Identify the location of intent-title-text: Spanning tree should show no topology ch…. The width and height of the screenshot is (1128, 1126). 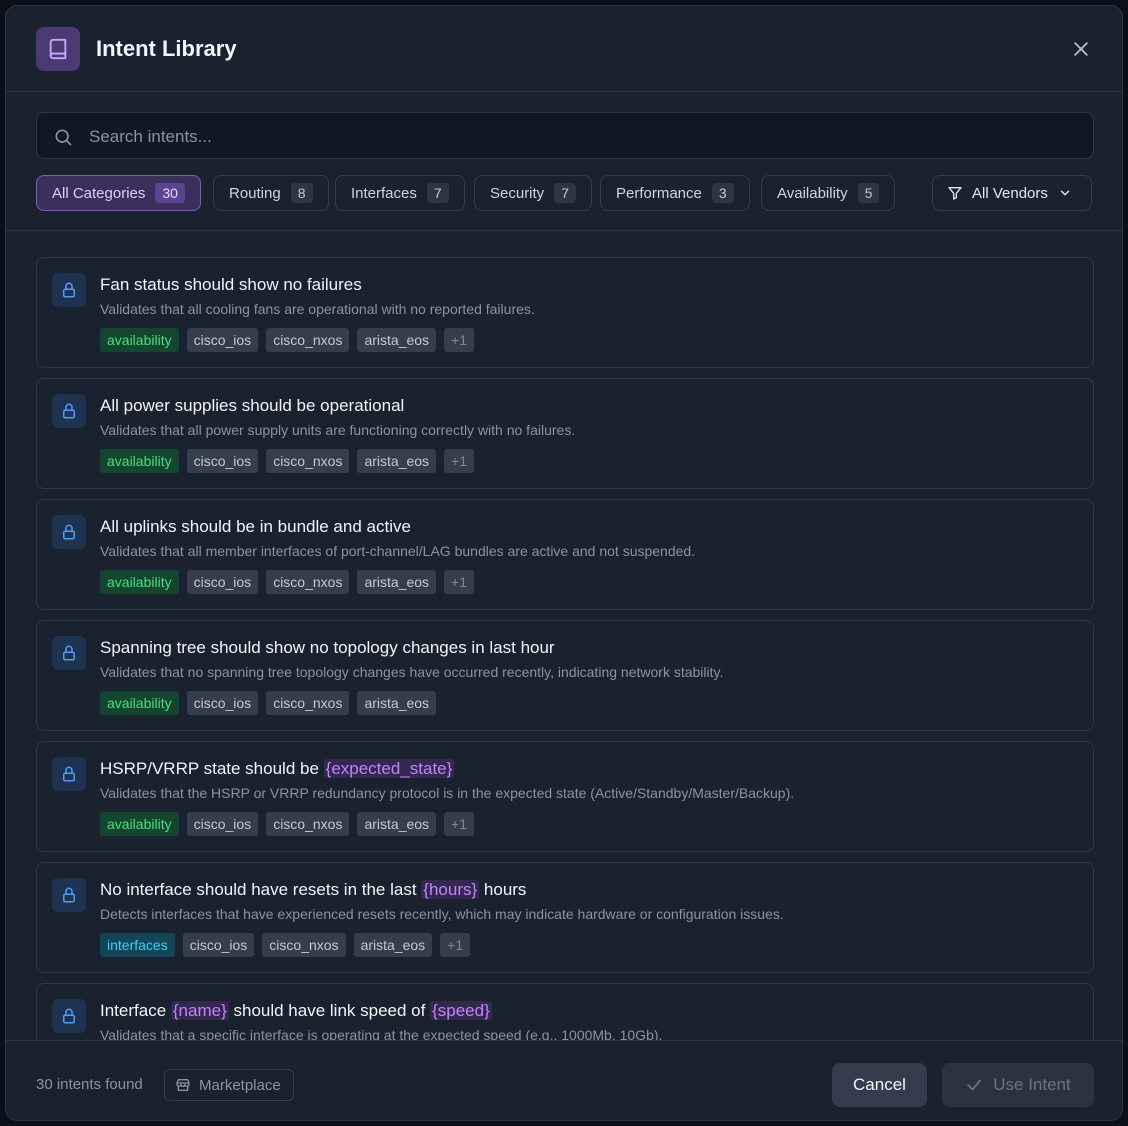
(327, 647).